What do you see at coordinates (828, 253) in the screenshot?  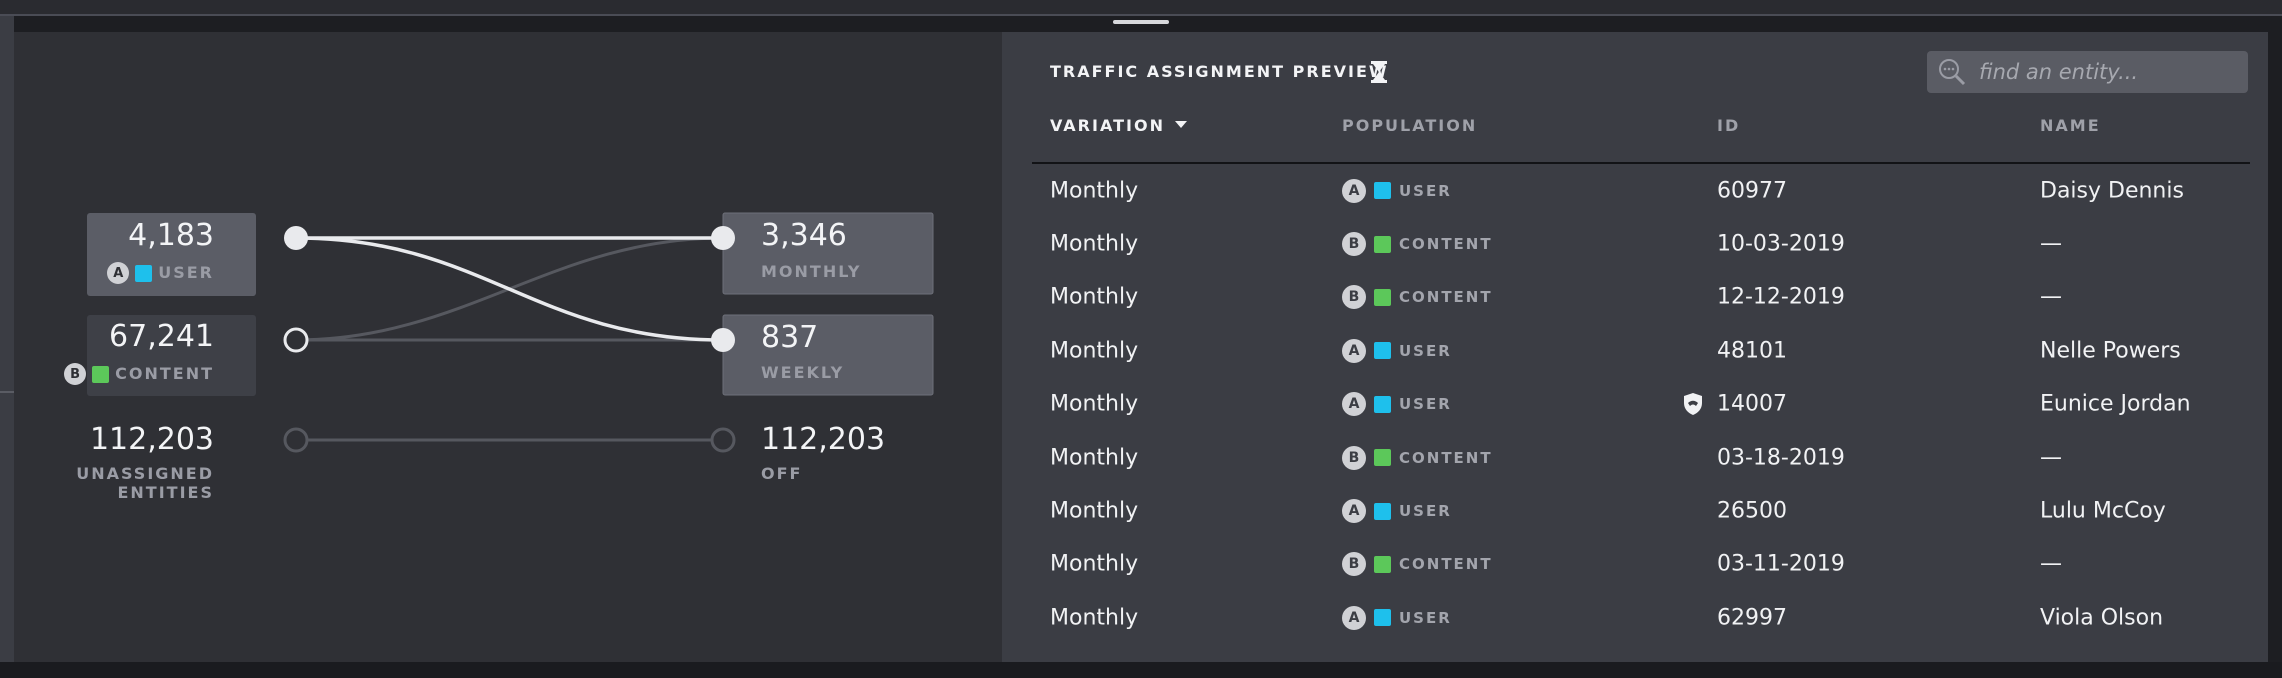 I see `target-node-monthly: 3,346 MONTHLY` at bounding box center [828, 253].